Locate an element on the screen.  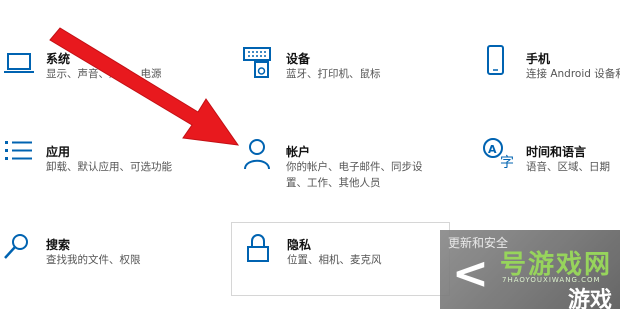
watermark-logo-text-2: 游戏 is located at coordinates (590, 300).